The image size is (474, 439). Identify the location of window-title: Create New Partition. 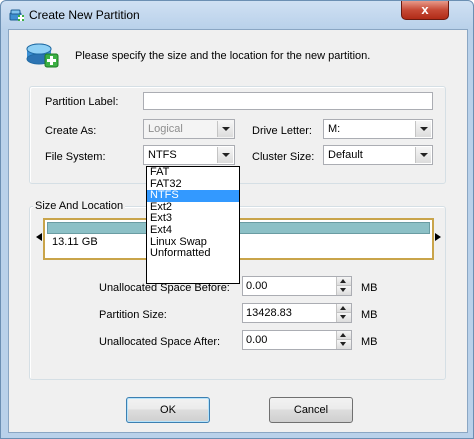
(84, 15).